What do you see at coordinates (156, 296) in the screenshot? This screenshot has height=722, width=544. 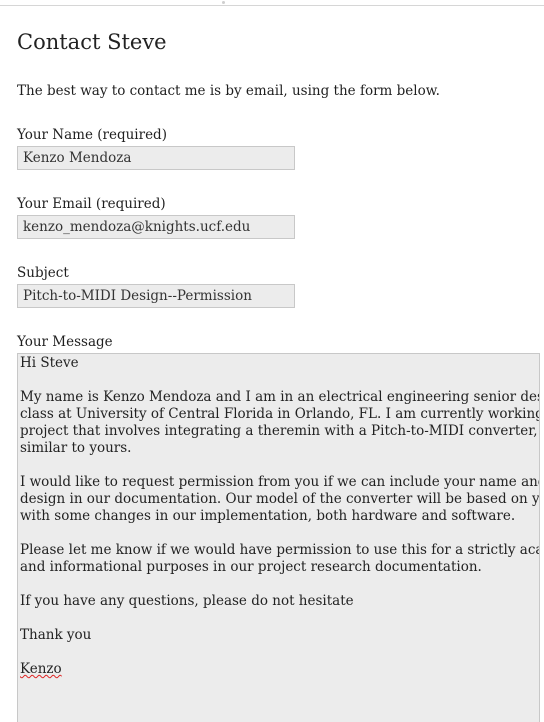 I see `subject-field: Pitch-to-MIDI Design--Permission` at bounding box center [156, 296].